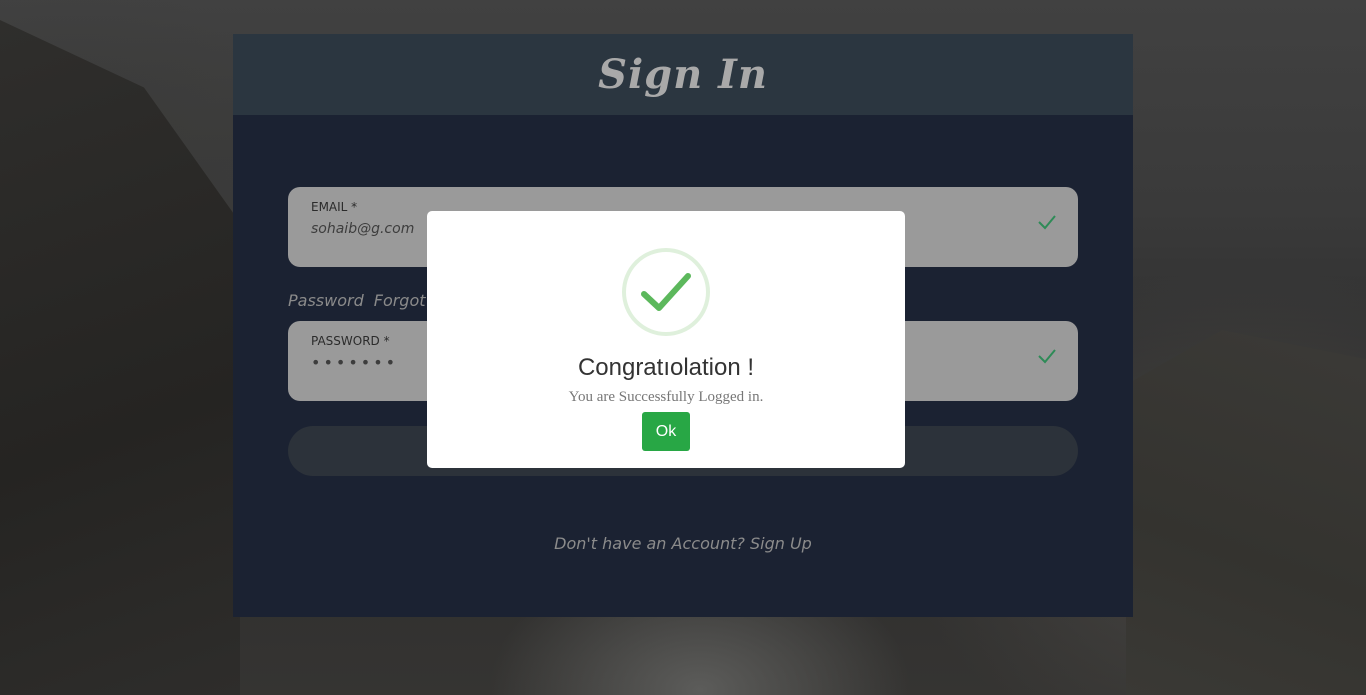  What do you see at coordinates (666, 431) in the screenshot?
I see `ok-button: Ok` at bounding box center [666, 431].